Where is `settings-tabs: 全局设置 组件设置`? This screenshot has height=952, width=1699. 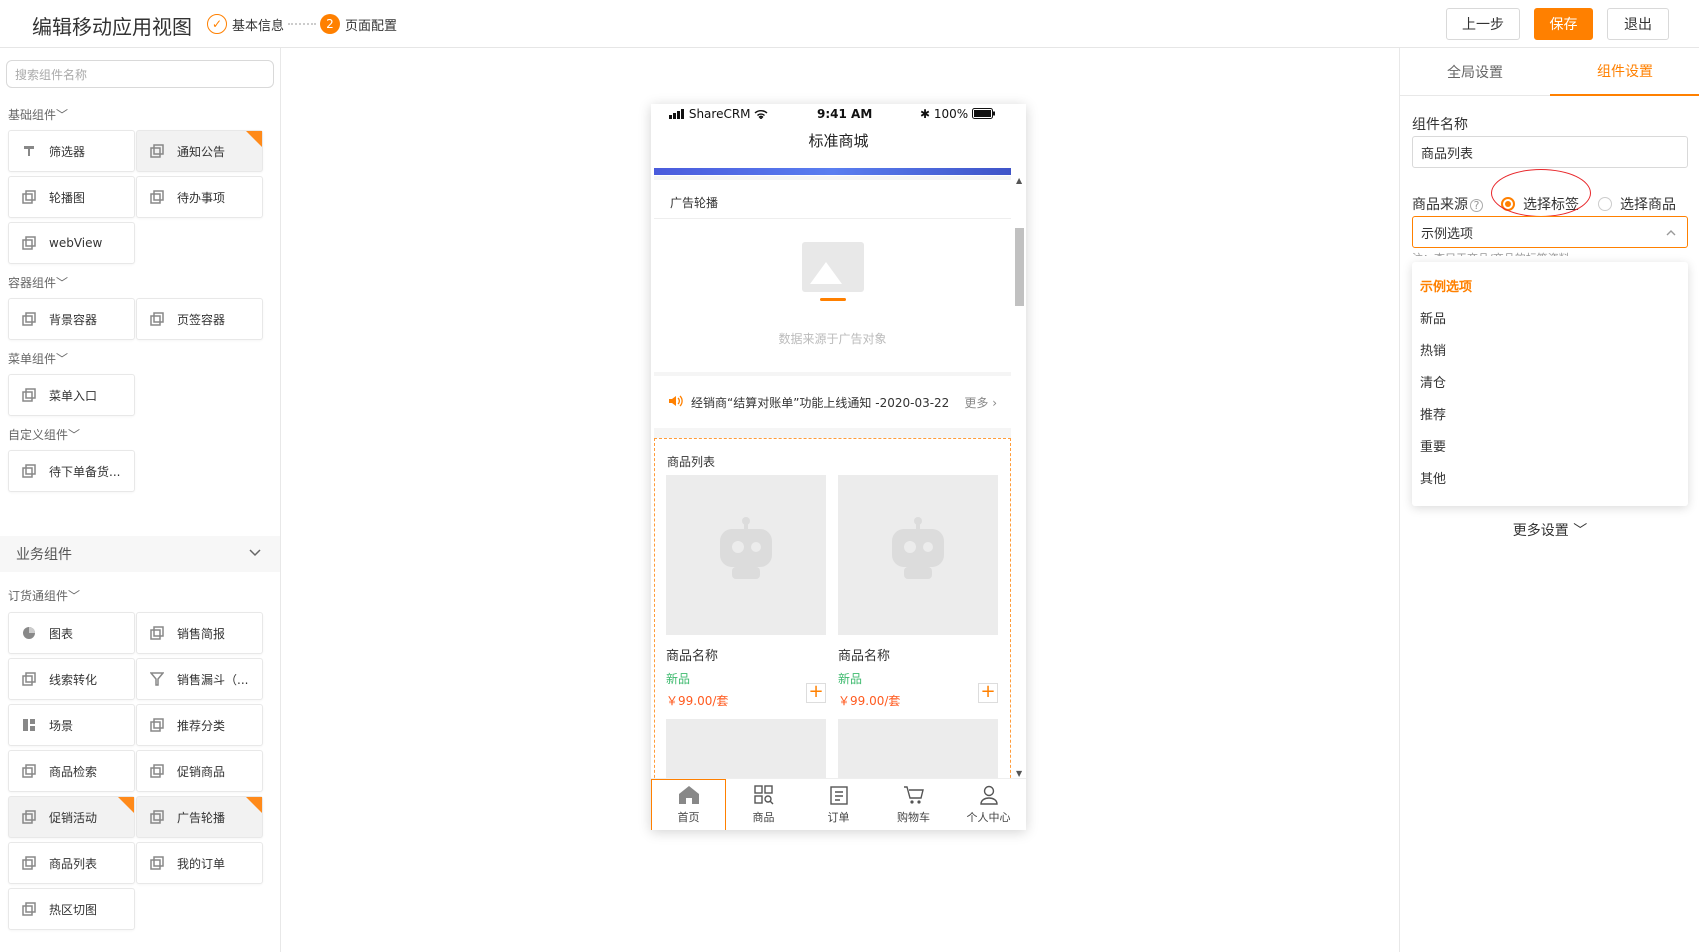
settings-tabs: 全局设置 组件设置 is located at coordinates (1549, 72).